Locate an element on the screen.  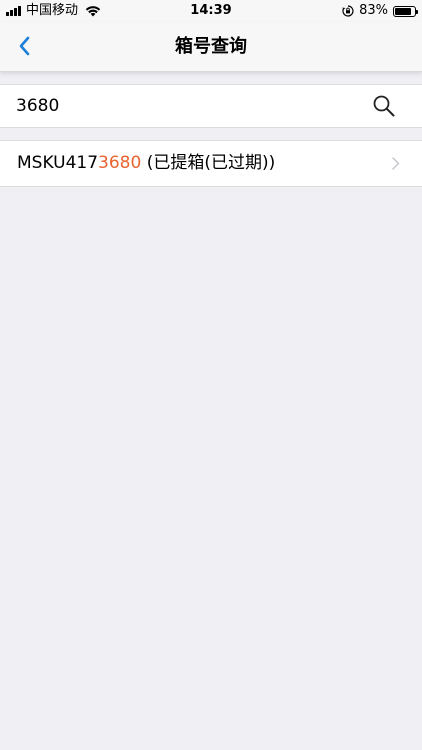
battery-percent: 83% is located at coordinates (373, 10).